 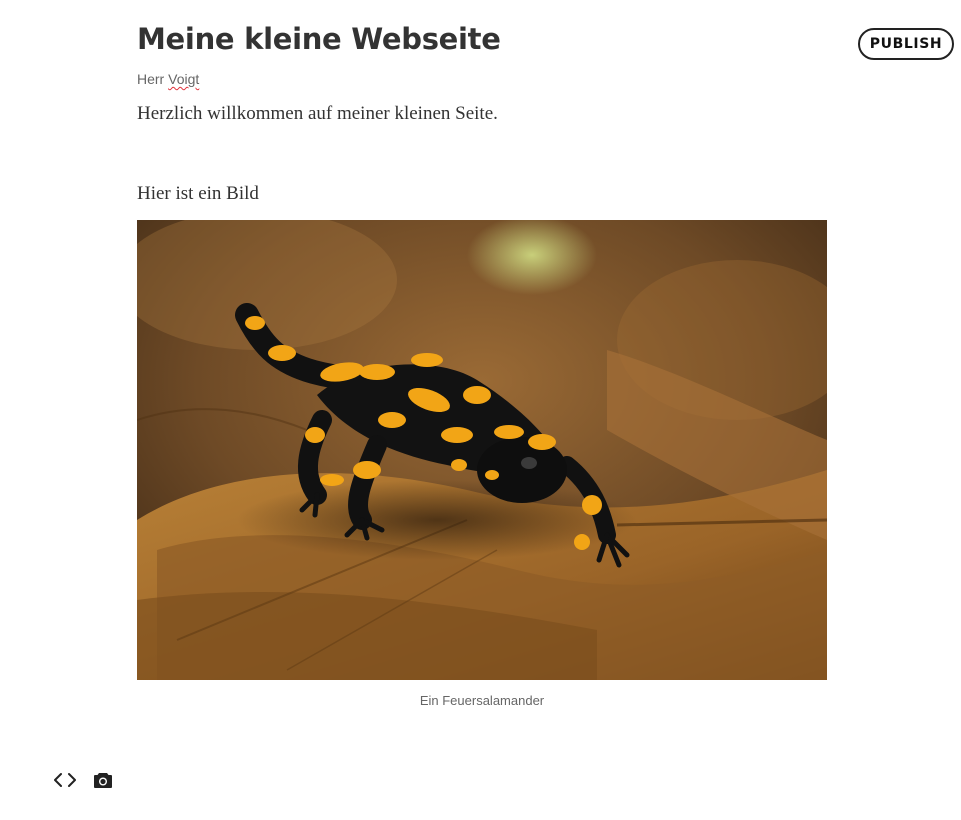 I want to click on code-brackets-icon, so click(x=65, y=780).